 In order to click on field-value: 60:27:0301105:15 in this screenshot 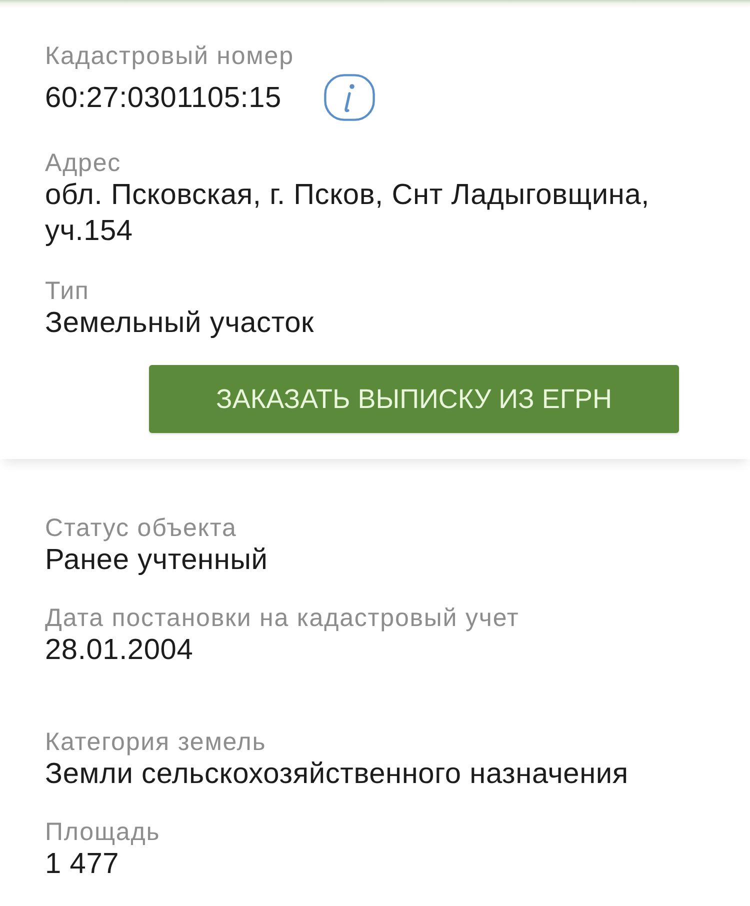, I will do `click(163, 98)`.